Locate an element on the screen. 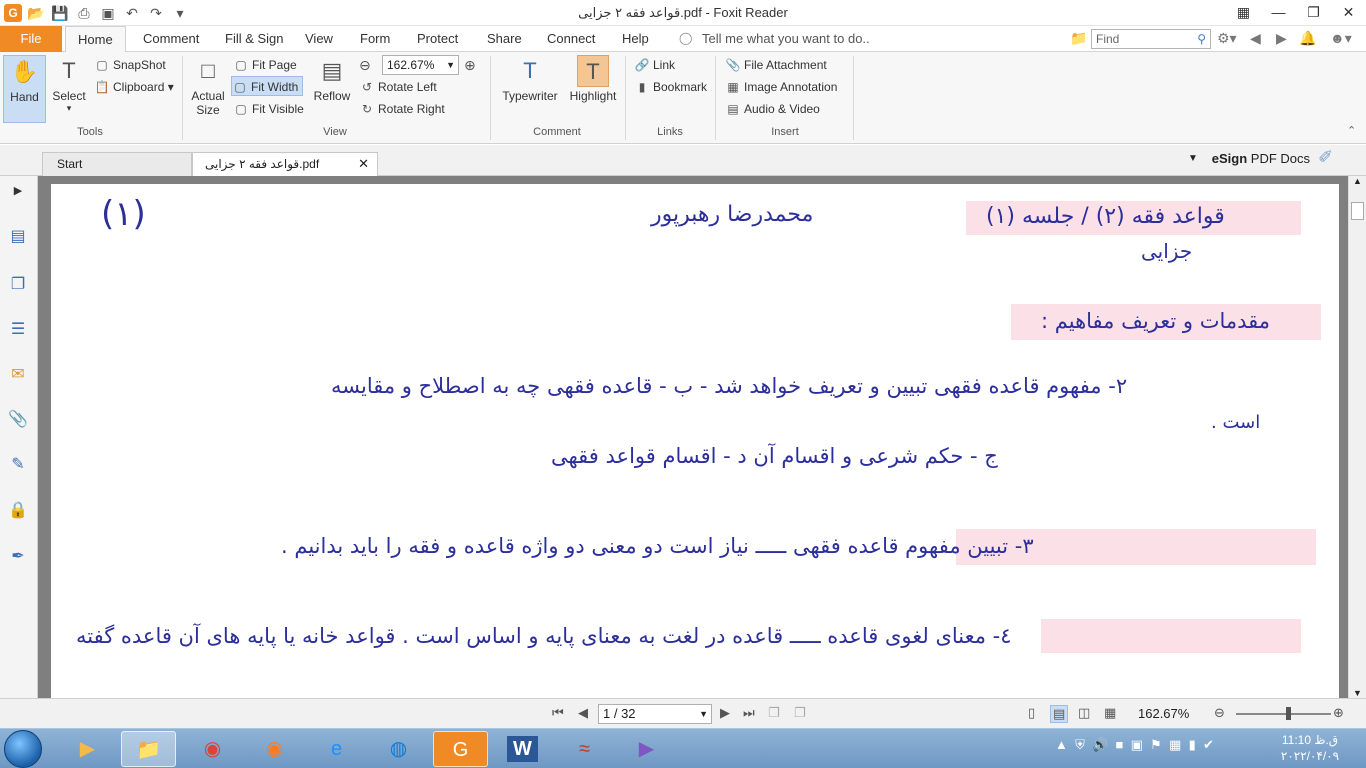 The height and width of the screenshot is (768, 1366). edge-icon: ◍ is located at coordinates (398, 749).